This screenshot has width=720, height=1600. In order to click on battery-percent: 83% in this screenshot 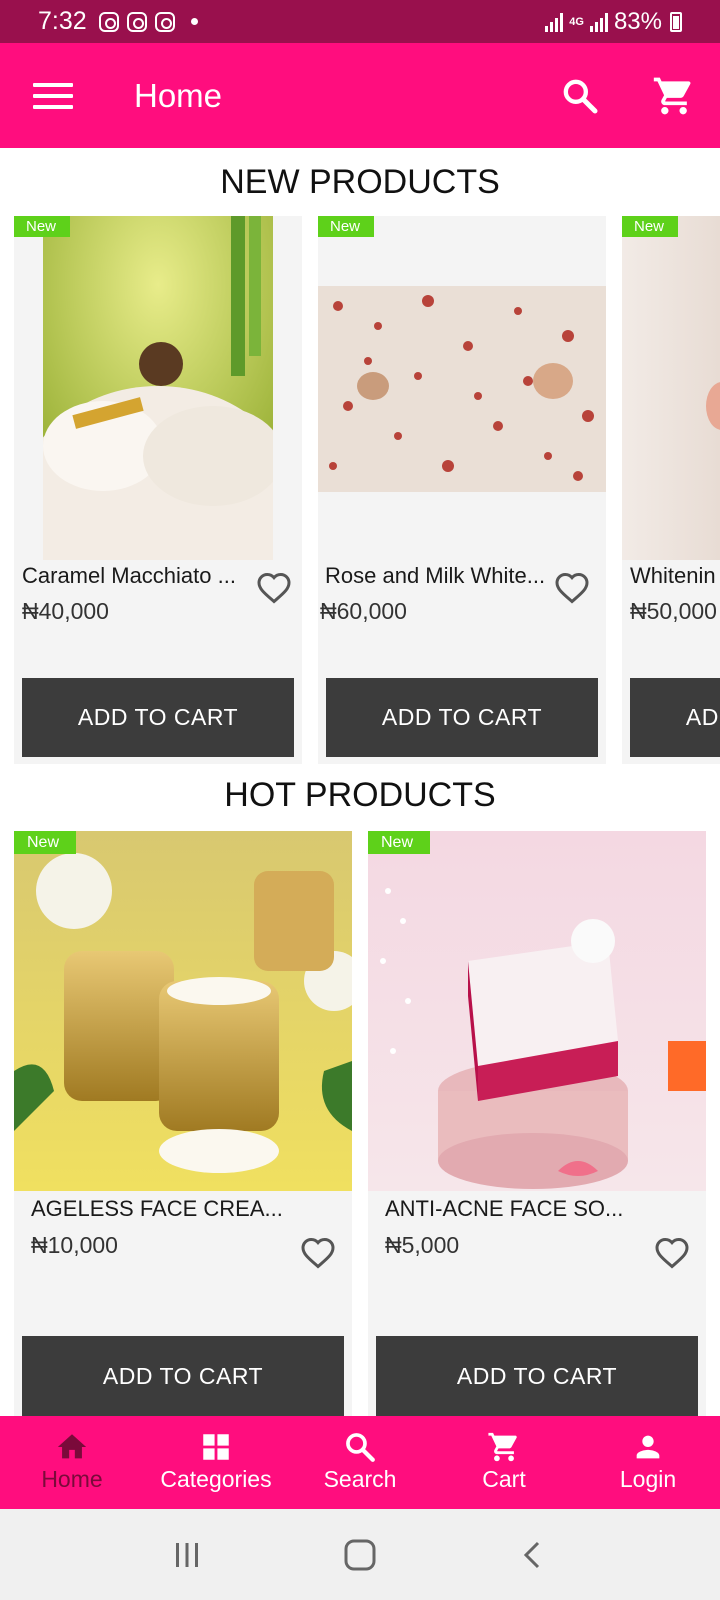, I will do `click(637, 21)`.